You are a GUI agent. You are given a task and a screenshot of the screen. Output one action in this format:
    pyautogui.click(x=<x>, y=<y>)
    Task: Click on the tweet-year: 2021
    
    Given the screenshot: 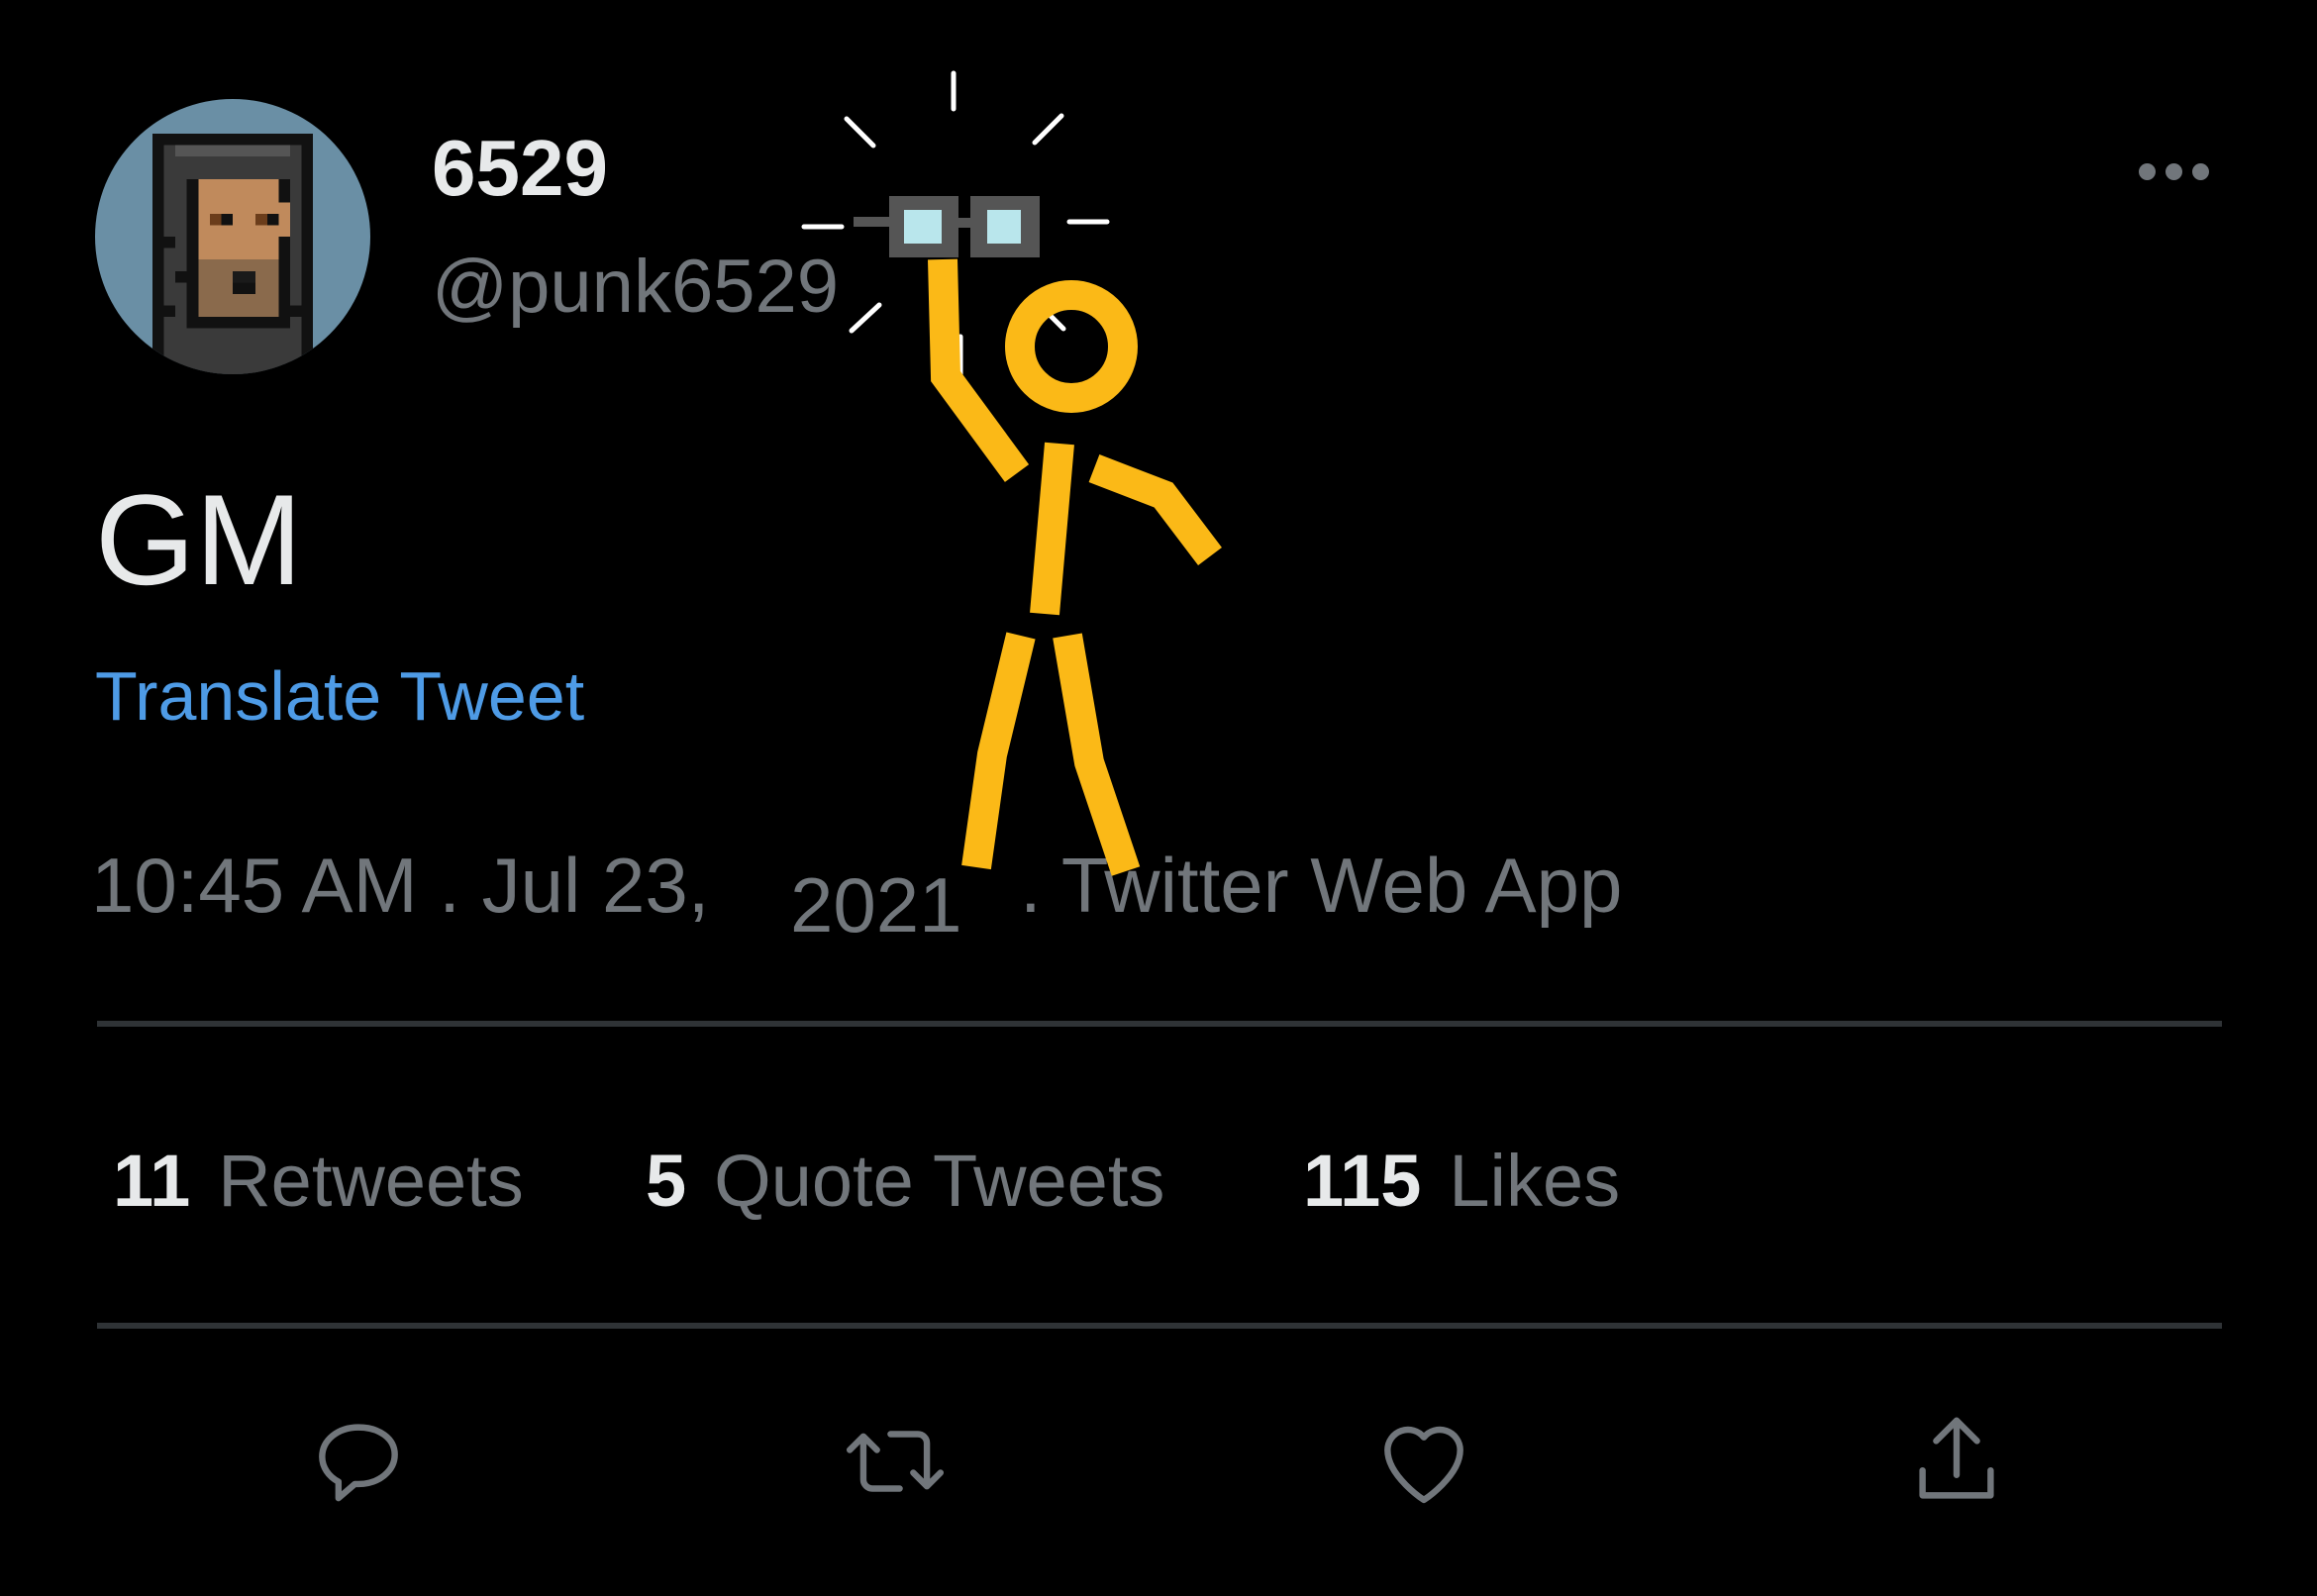 What is the action you would take?
    pyautogui.click(x=876, y=904)
    